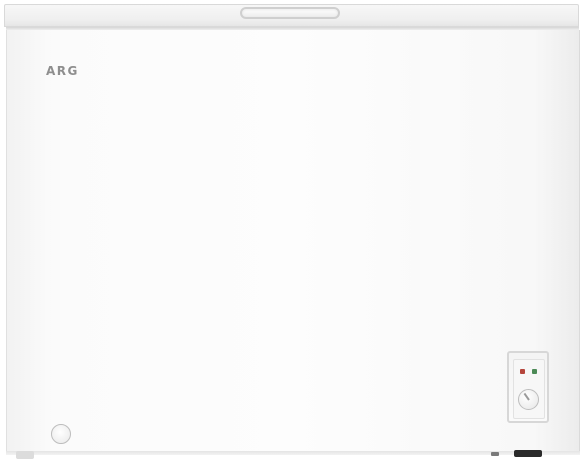 This screenshot has width=583, height=459. What do you see at coordinates (25, 455) in the screenshot?
I see `foot-left` at bounding box center [25, 455].